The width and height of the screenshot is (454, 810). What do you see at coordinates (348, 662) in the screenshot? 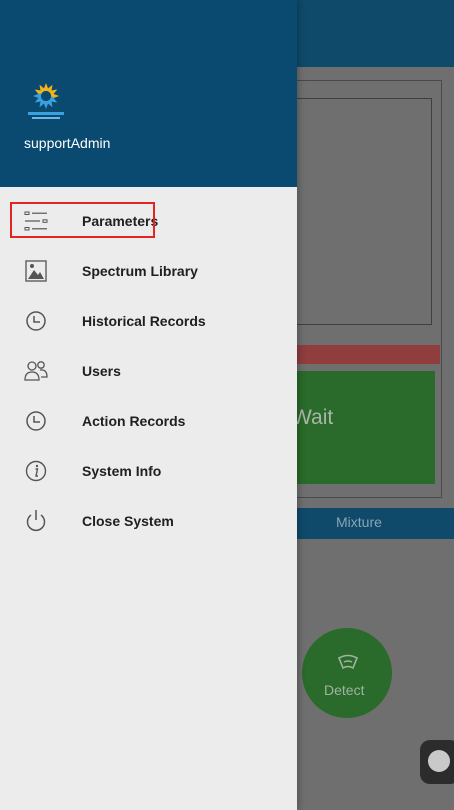
I see `detect-icon` at bounding box center [348, 662].